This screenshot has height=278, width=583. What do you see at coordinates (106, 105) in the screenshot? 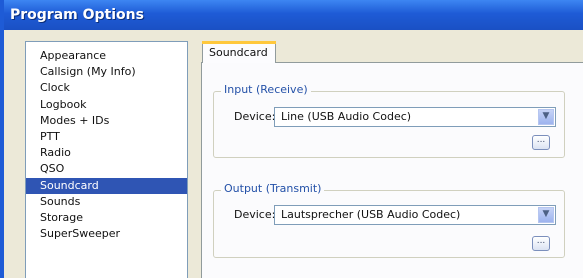
I see `list-item-logbook: Logbook` at bounding box center [106, 105].